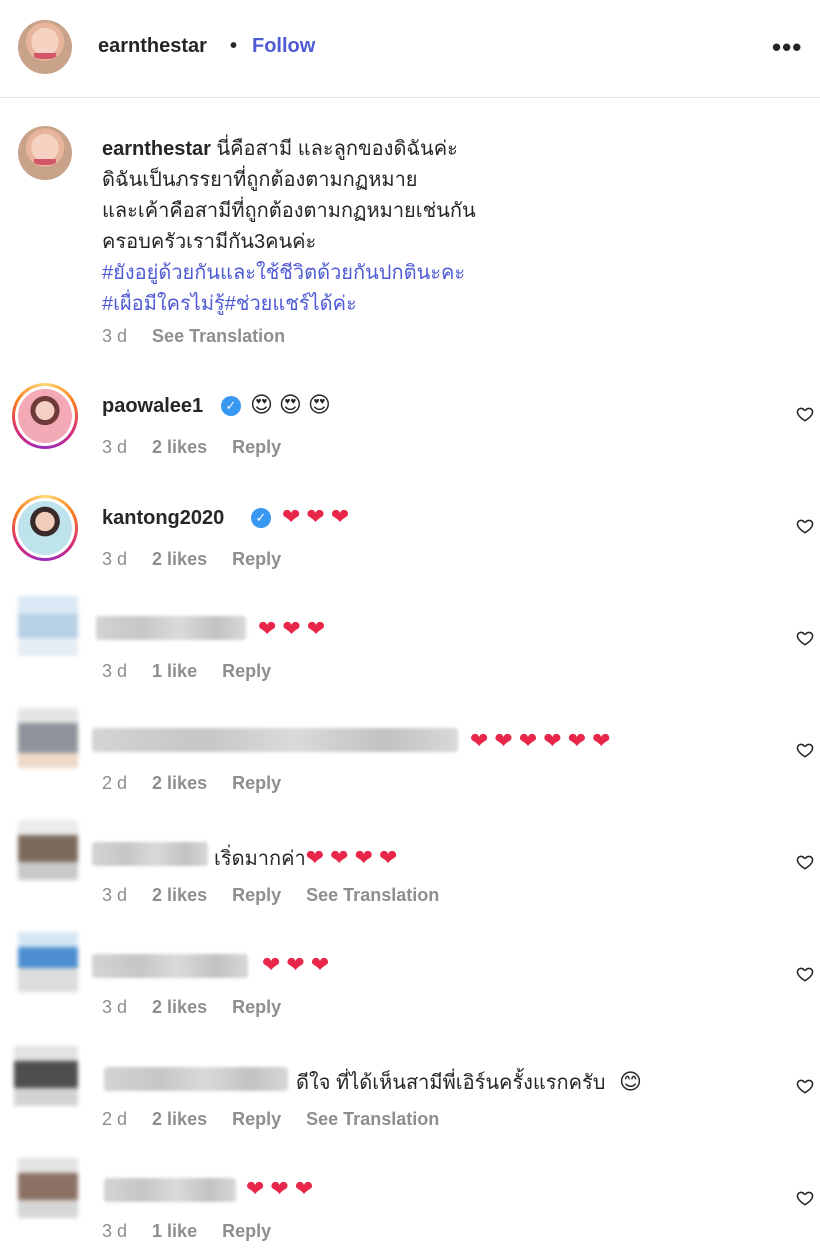 This screenshot has width=820, height=1252. What do you see at coordinates (156, 149) in the screenshot?
I see `caption-username: earnthestar` at bounding box center [156, 149].